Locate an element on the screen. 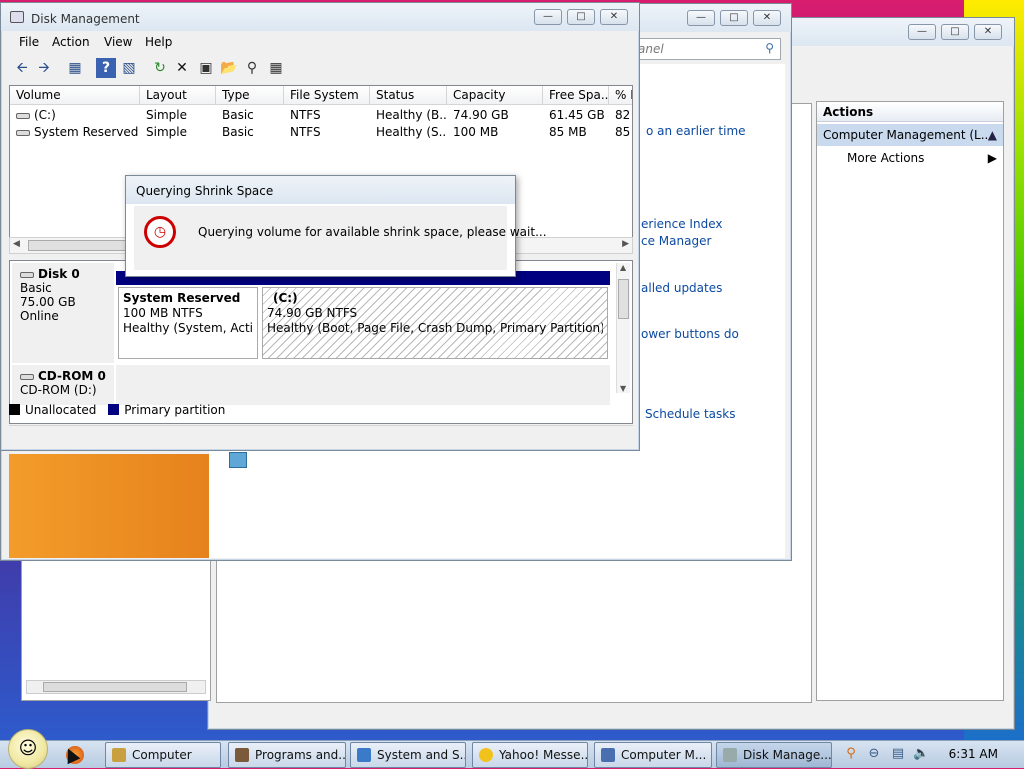 This screenshot has width=1024, height=769. task-computer: Computer is located at coordinates (163, 755).